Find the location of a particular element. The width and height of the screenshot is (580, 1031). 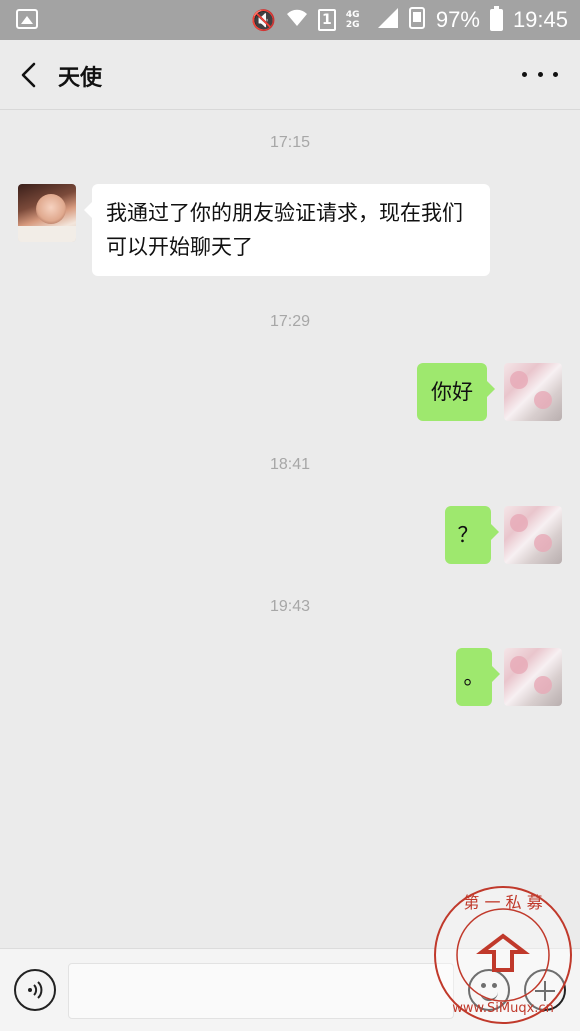

sim-icon: 1 is located at coordinates (326, 20).